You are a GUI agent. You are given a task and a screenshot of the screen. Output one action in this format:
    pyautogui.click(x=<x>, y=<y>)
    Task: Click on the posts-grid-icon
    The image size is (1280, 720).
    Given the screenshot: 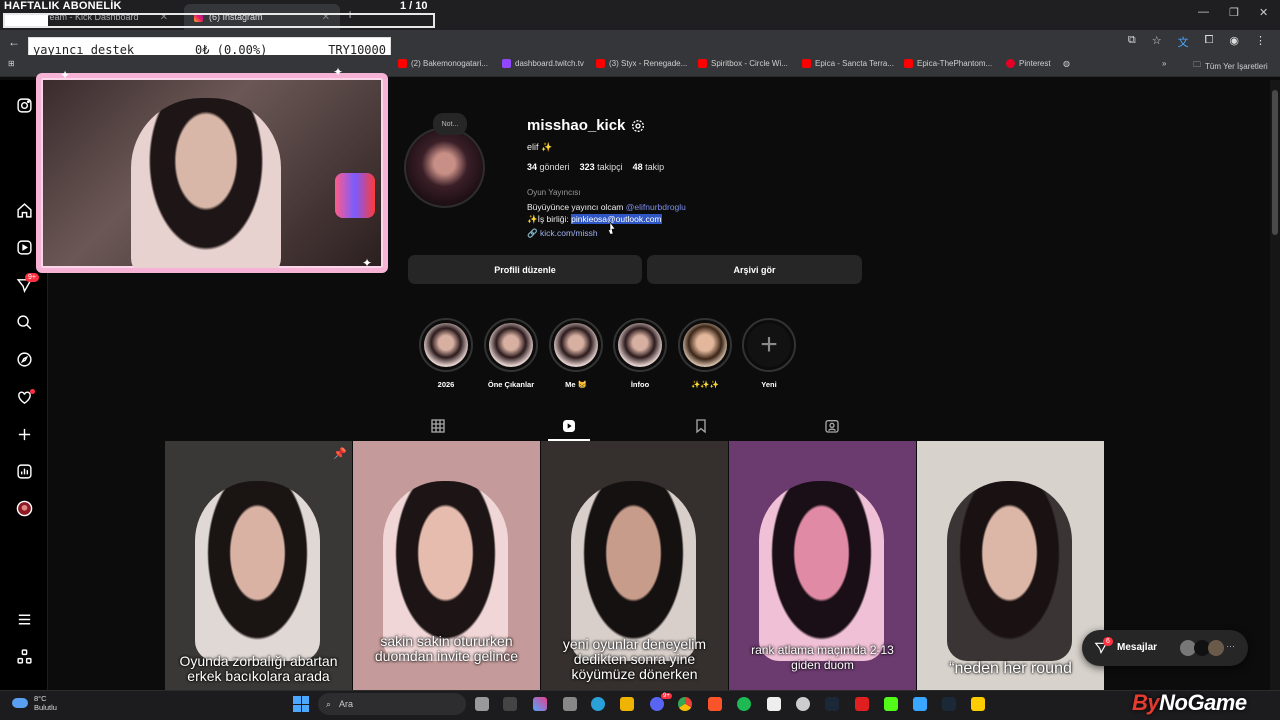 What is the action you would take?
    pyautogui.click(x=438, y=426)
    